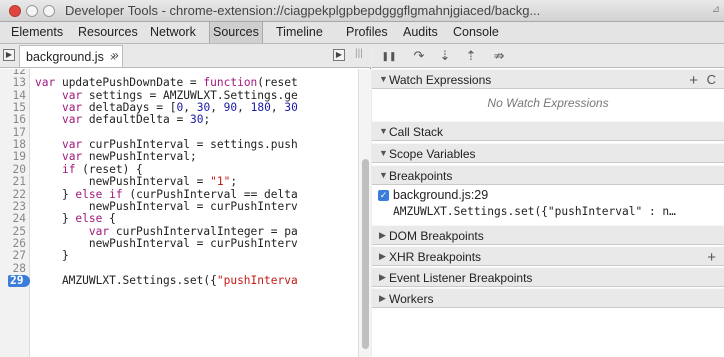 The height and width of the screenshot is (357, 724). What do you see at coordinates (416, 132) in the screenshot?
I see `section-label: Call Stack` at bounding box center [416, 132].